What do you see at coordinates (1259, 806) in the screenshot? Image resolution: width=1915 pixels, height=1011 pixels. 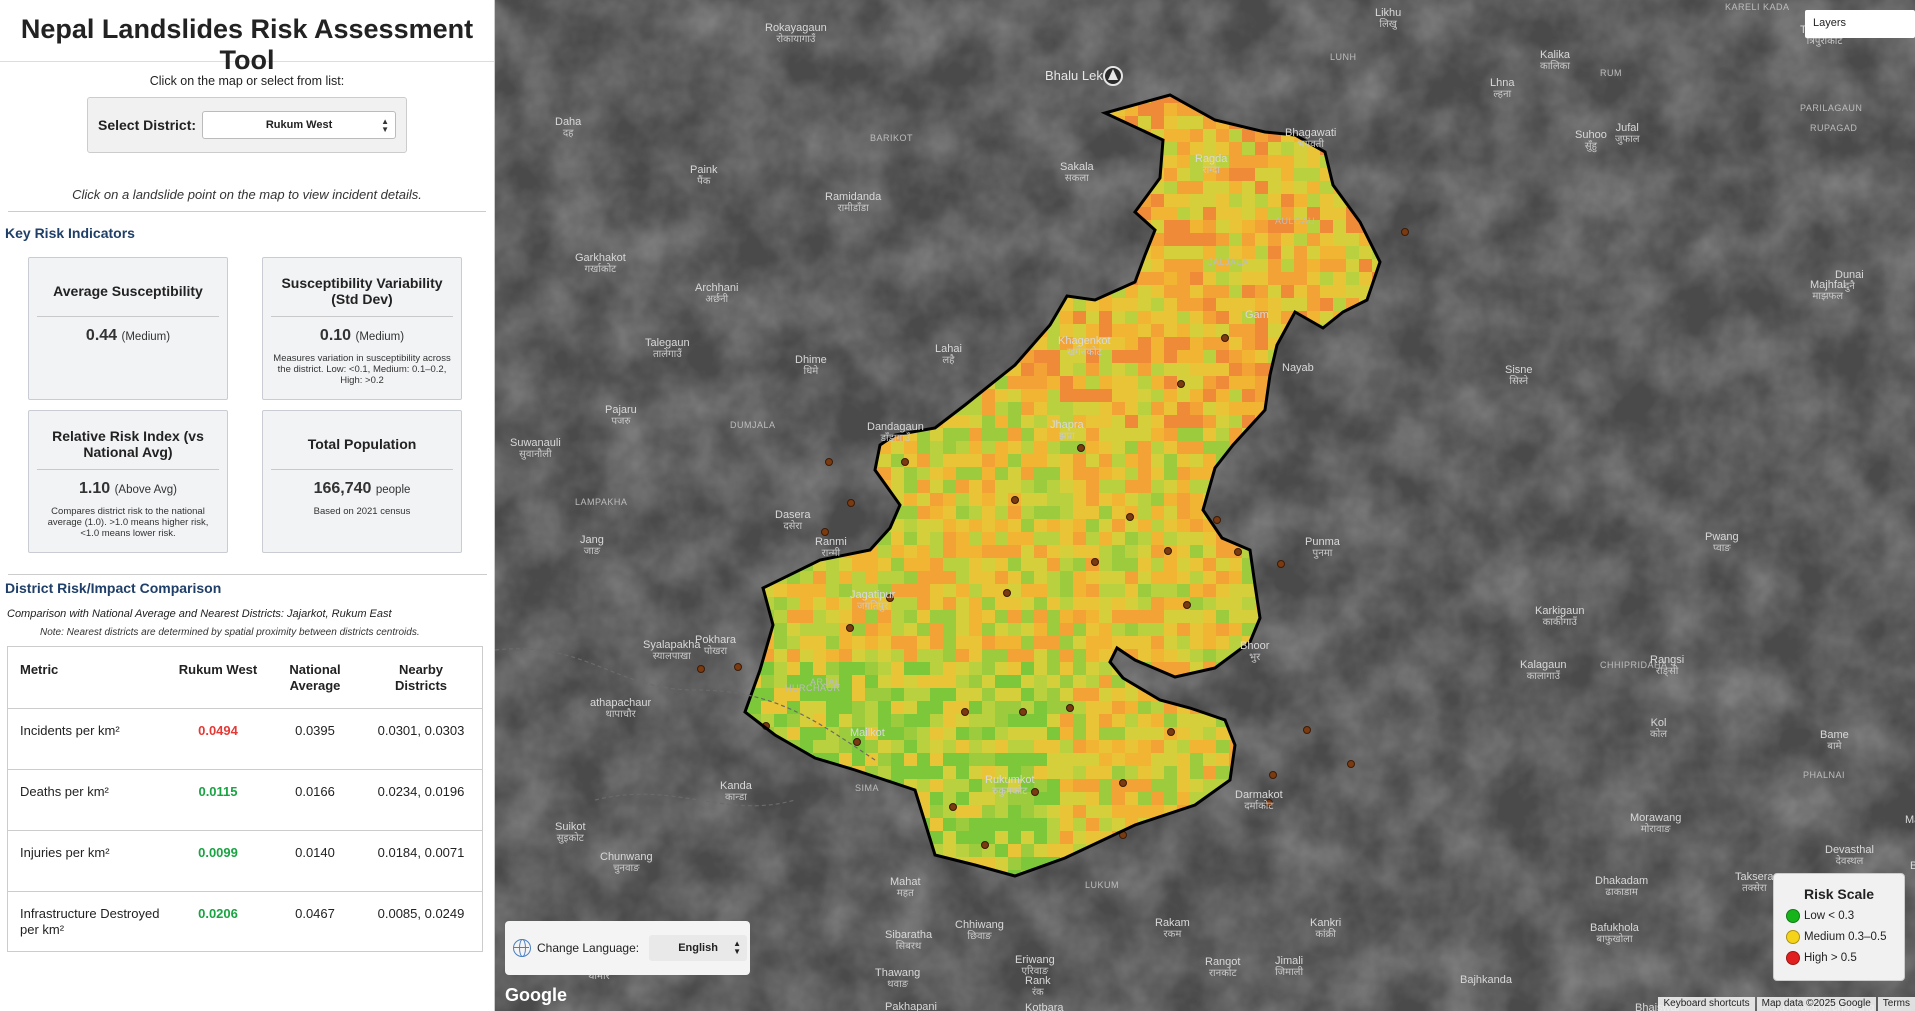 I see `place-name-devanagari: दर्माकोट` at bounding box center [1259, 806].